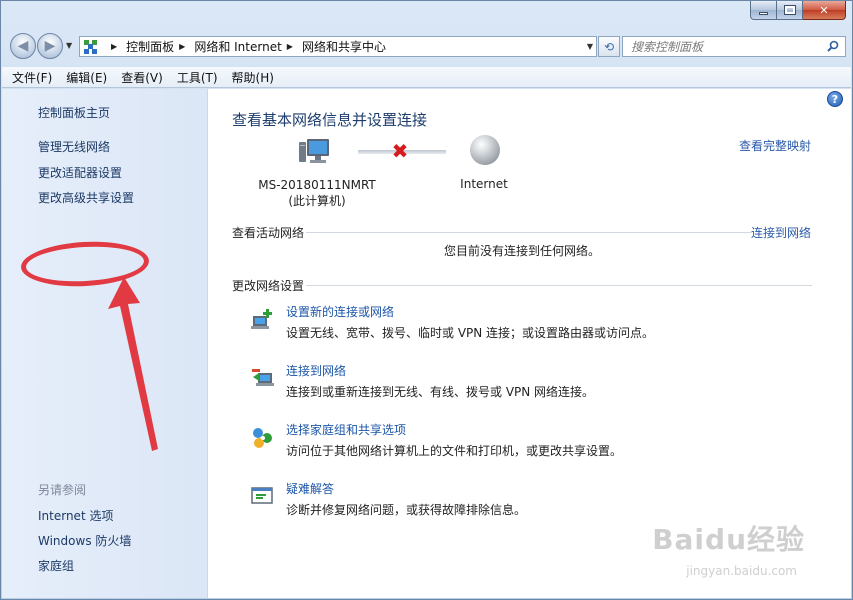  I want to click on forward-button: ▶, so click(50, 46).